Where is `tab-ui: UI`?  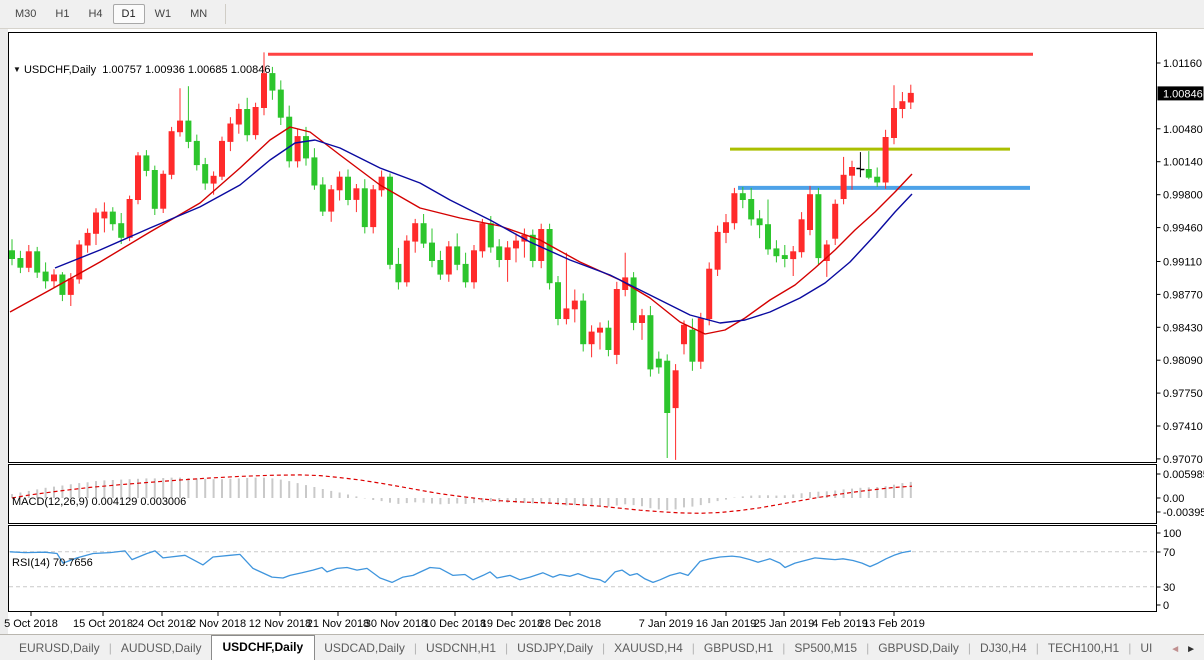
tab-ui: UI is located at coordinates (1146, 648).